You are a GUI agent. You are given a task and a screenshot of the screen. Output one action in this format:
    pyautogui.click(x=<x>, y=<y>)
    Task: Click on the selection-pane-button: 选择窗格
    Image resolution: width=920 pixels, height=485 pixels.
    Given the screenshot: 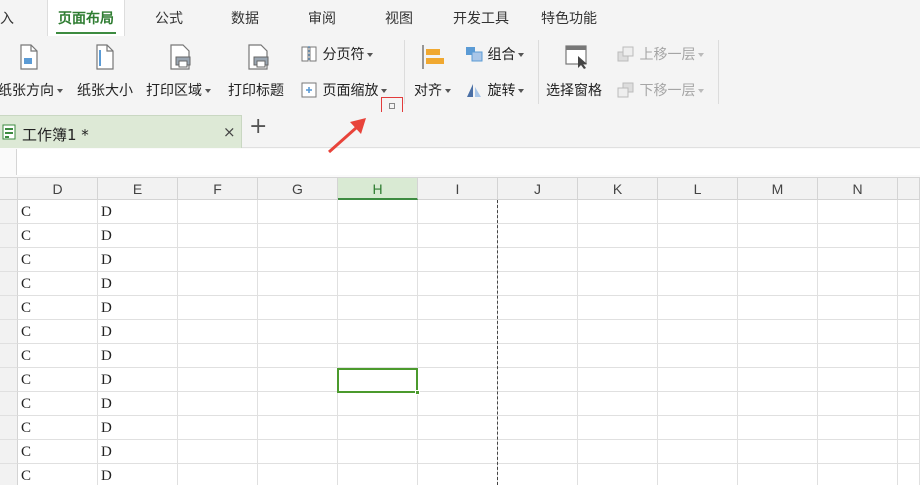 What is the action you would take?
    pyautogui.click(x=574, y=90)
    